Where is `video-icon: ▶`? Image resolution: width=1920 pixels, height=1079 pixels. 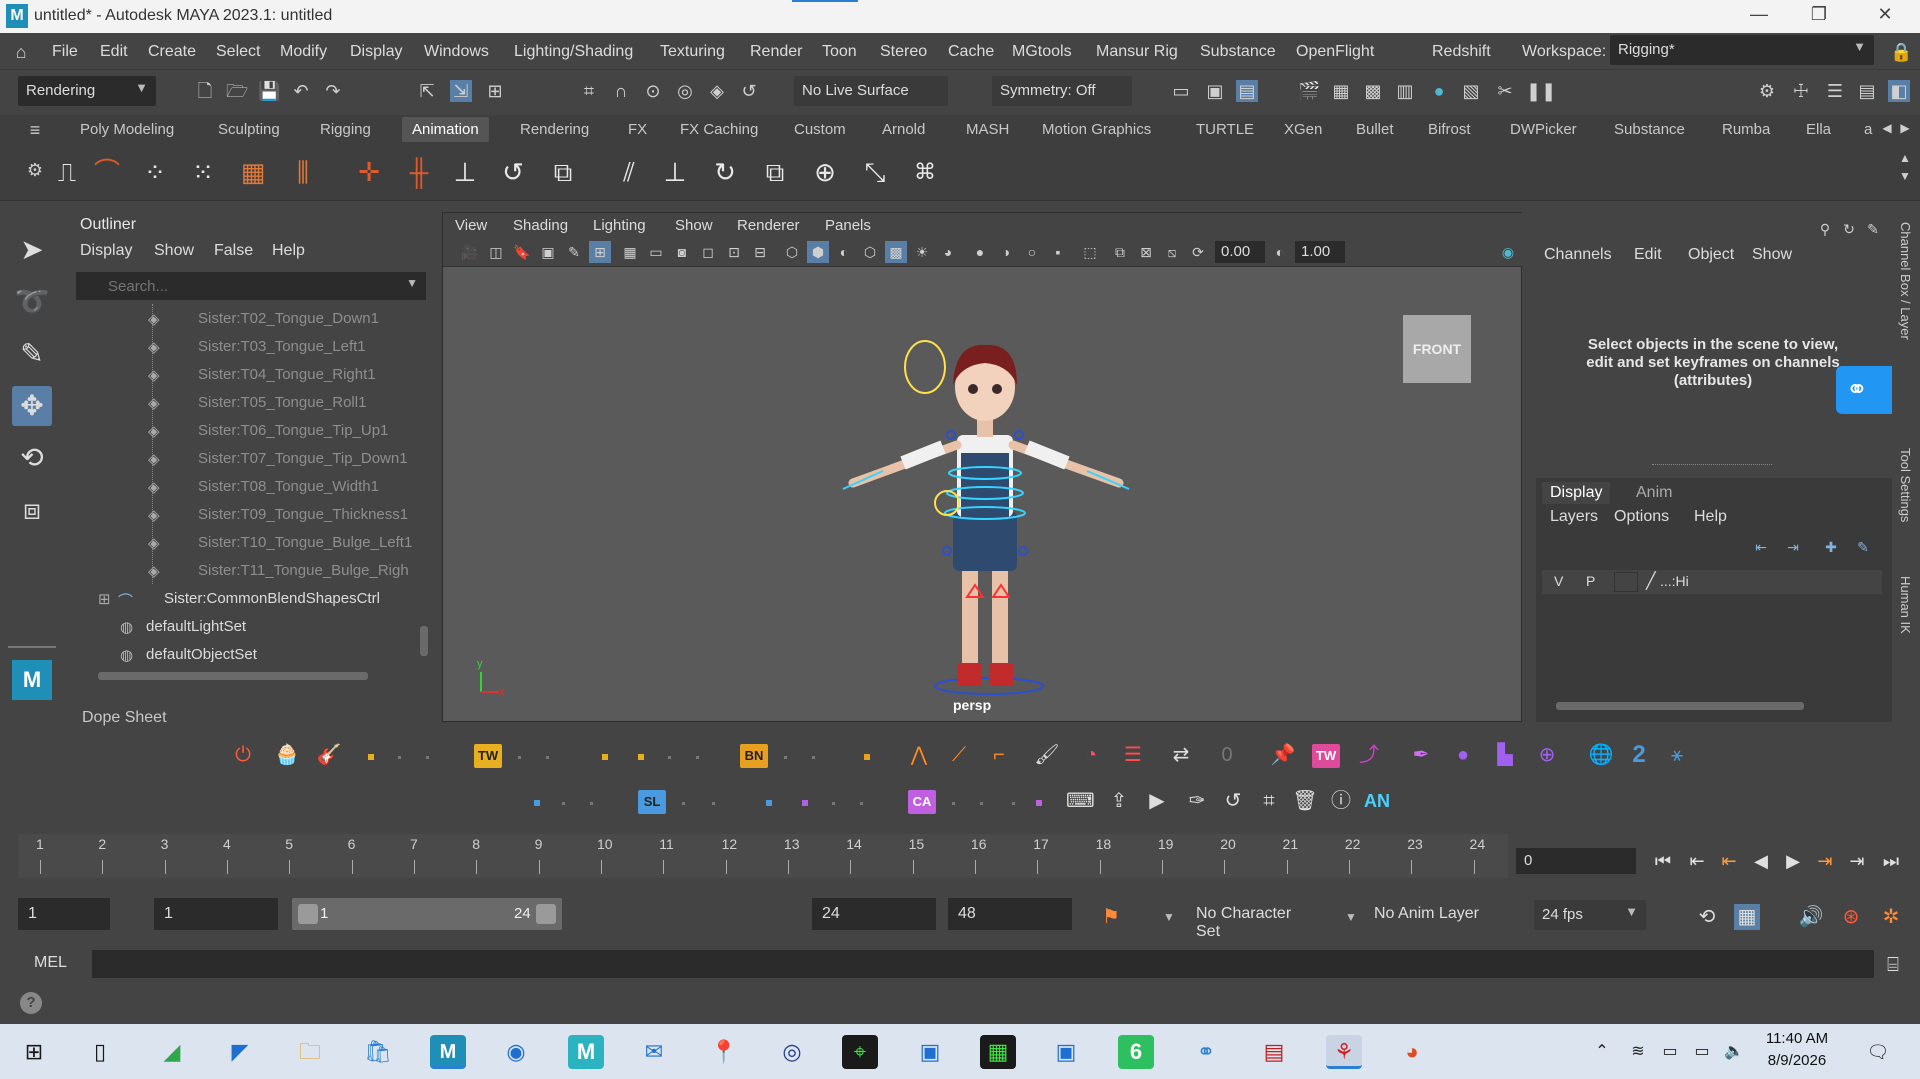 video-icon: ▶ is located at coordinates (1157, 801).